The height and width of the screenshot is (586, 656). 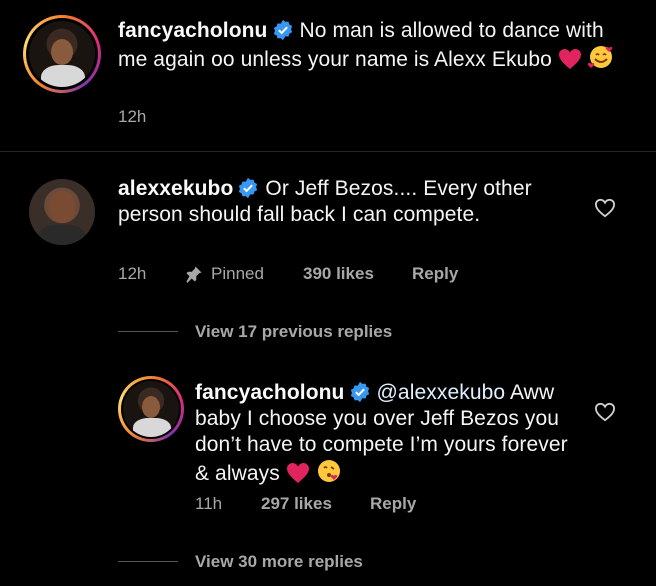 What do you see at coordinates (194, 274) in the screenshot?
I see `pin-icon` at bounding box center [194, 274].